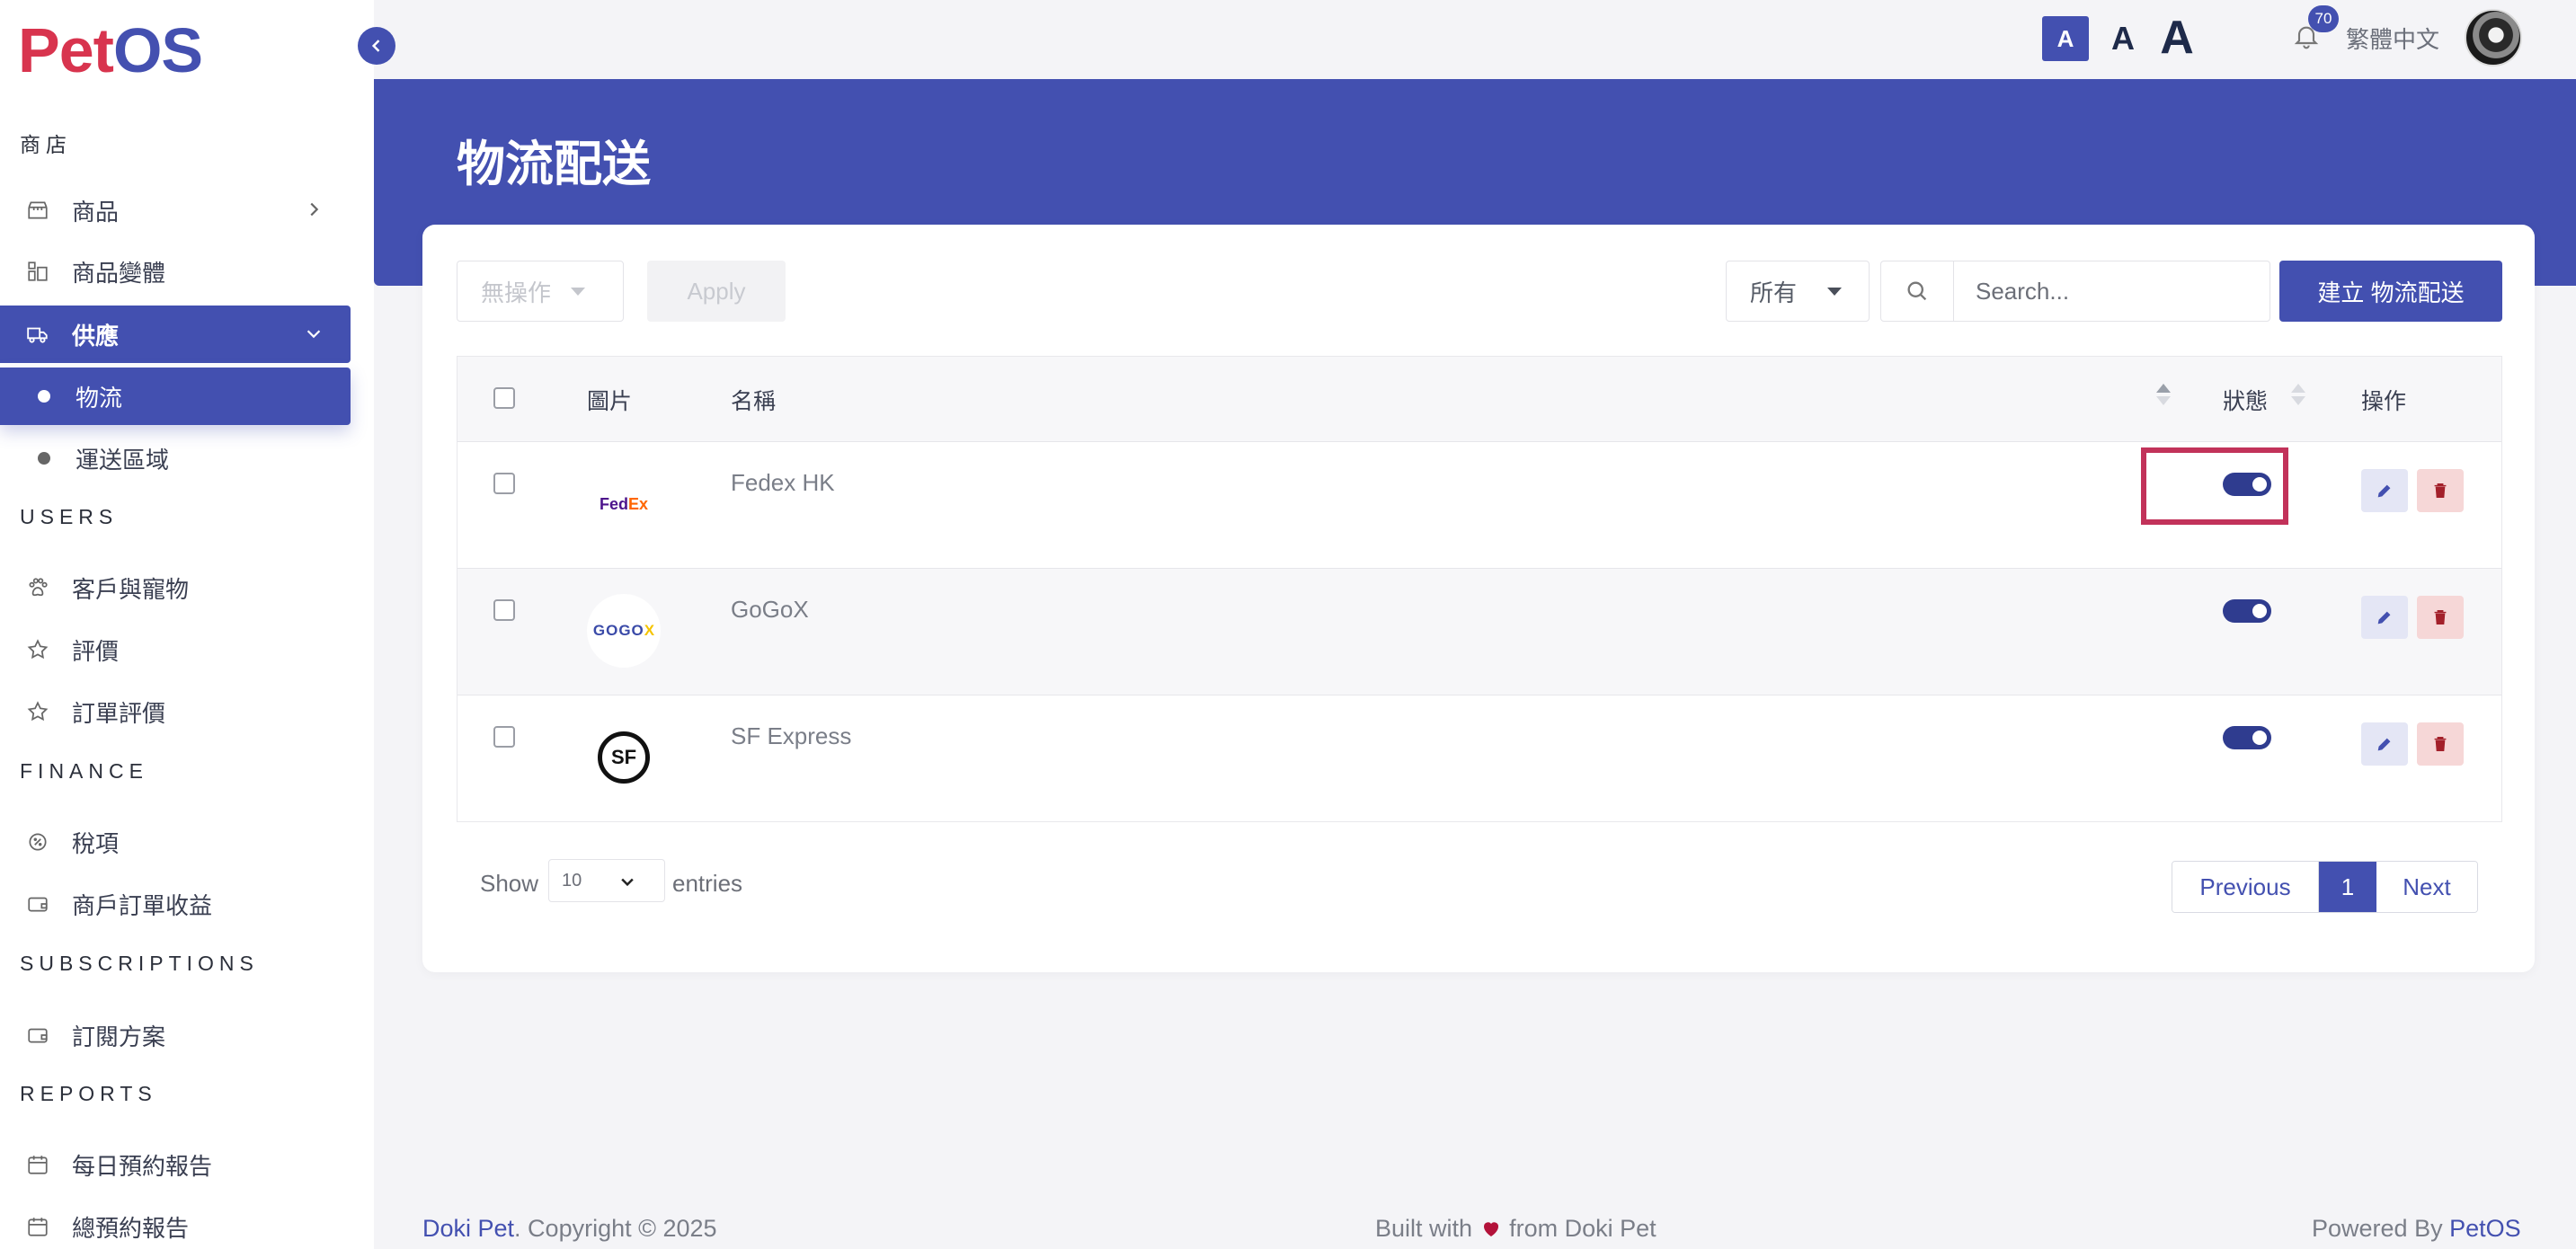 The image size is (2576, 1249). What do you see at coordinates (791, 735) in the screenshot?
I see `row-name: SF Express` at bounding box center [791, 735].